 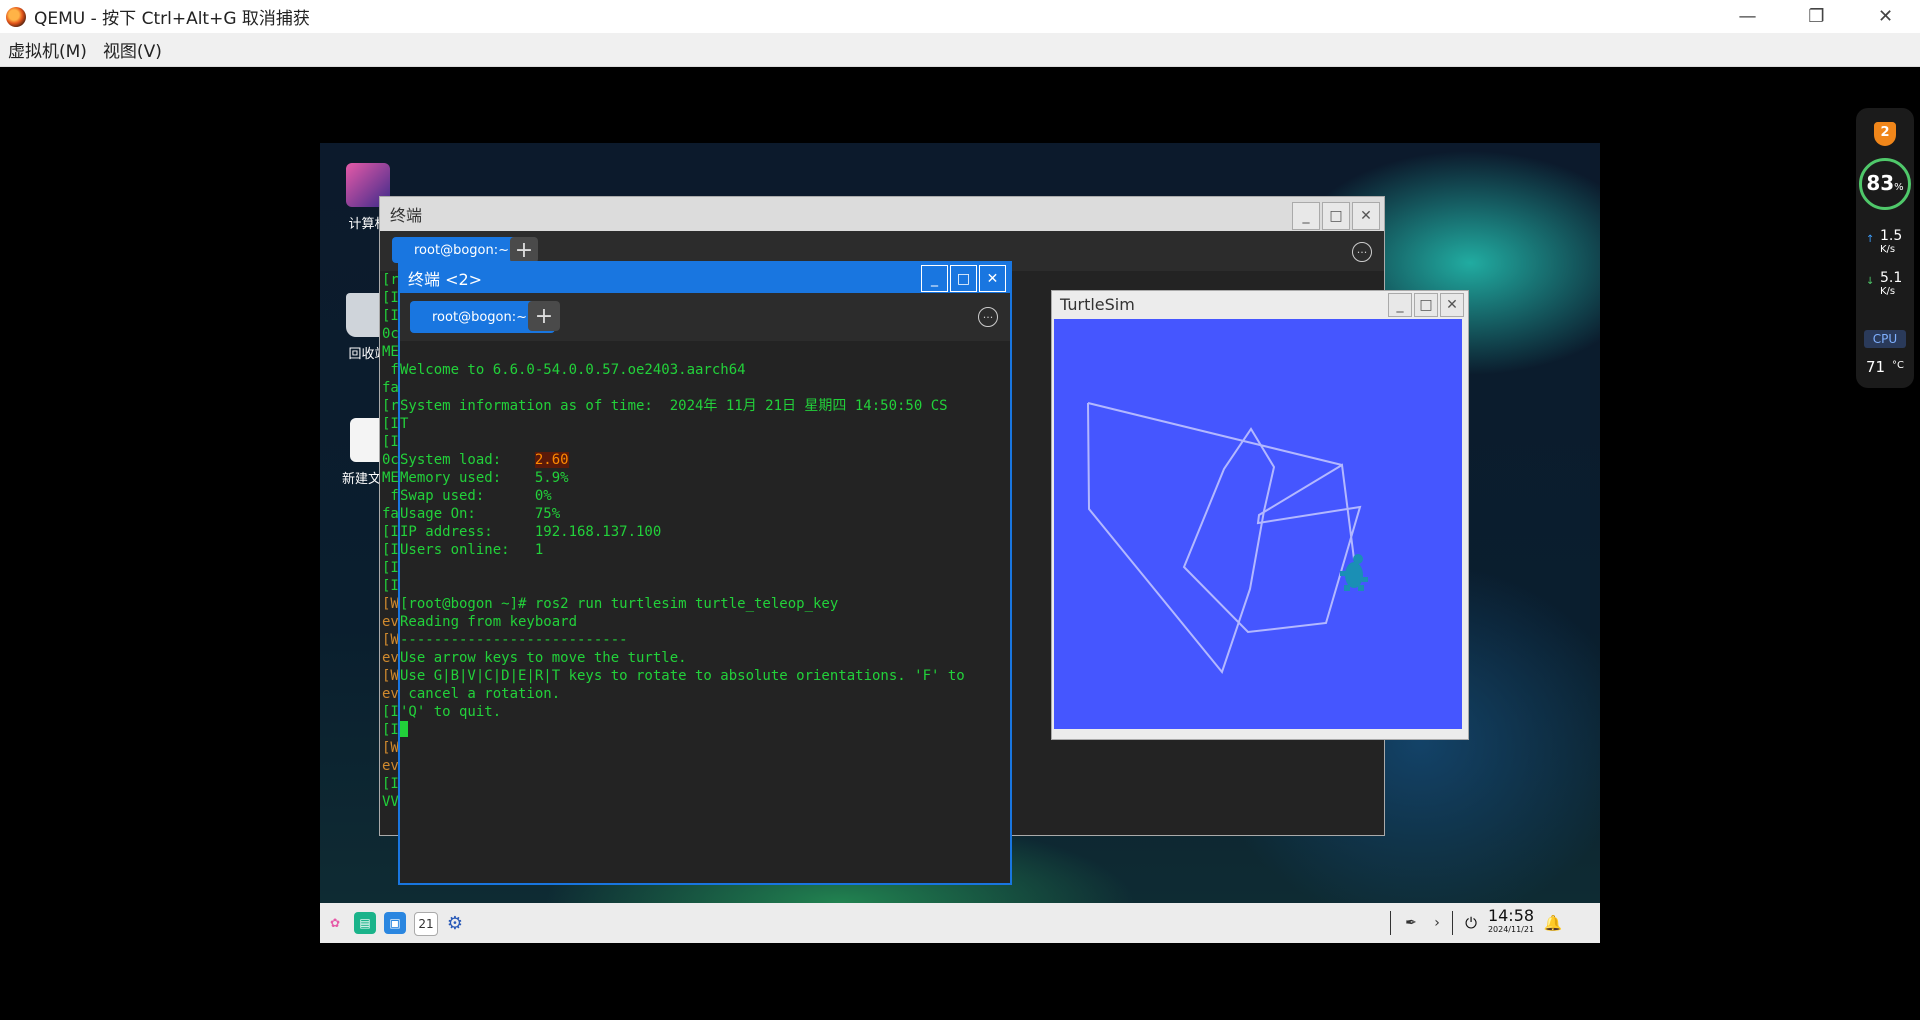 I want to click on qemu-app-icon, so click(x=16, y=16).